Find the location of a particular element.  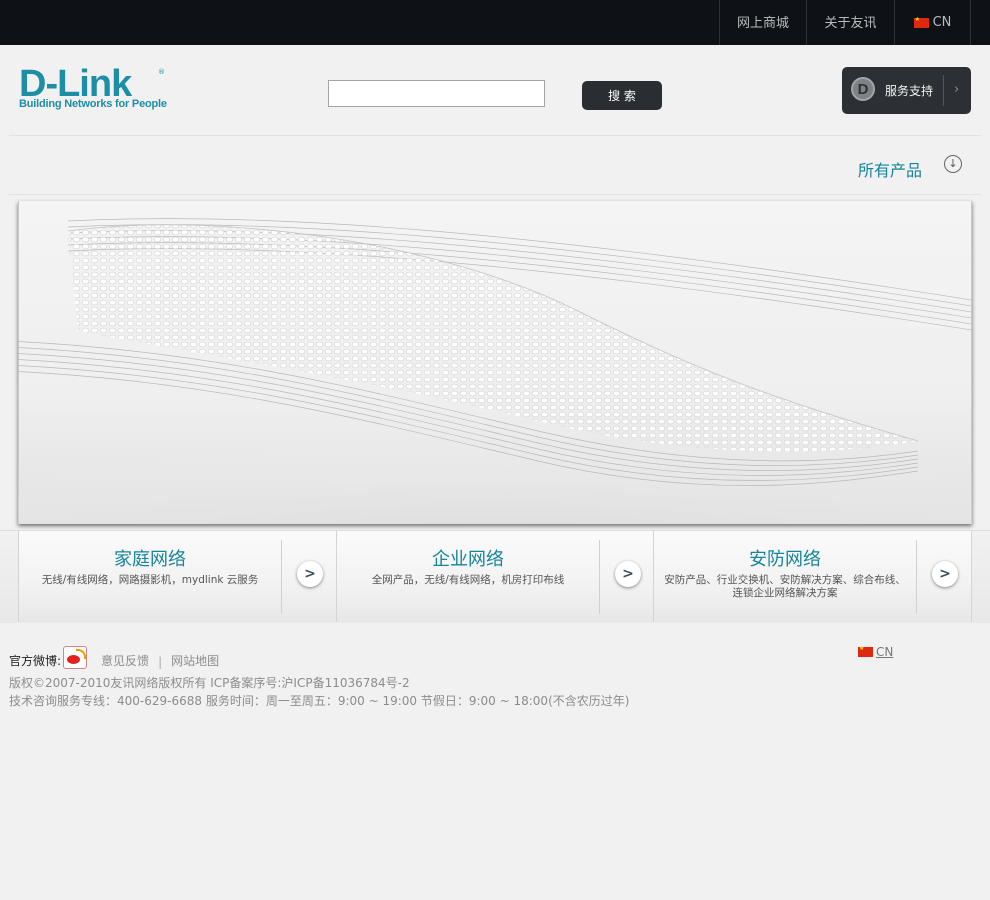

top-nav: 网上商城 关于友讯 CN is located at coordinates (845, 22).